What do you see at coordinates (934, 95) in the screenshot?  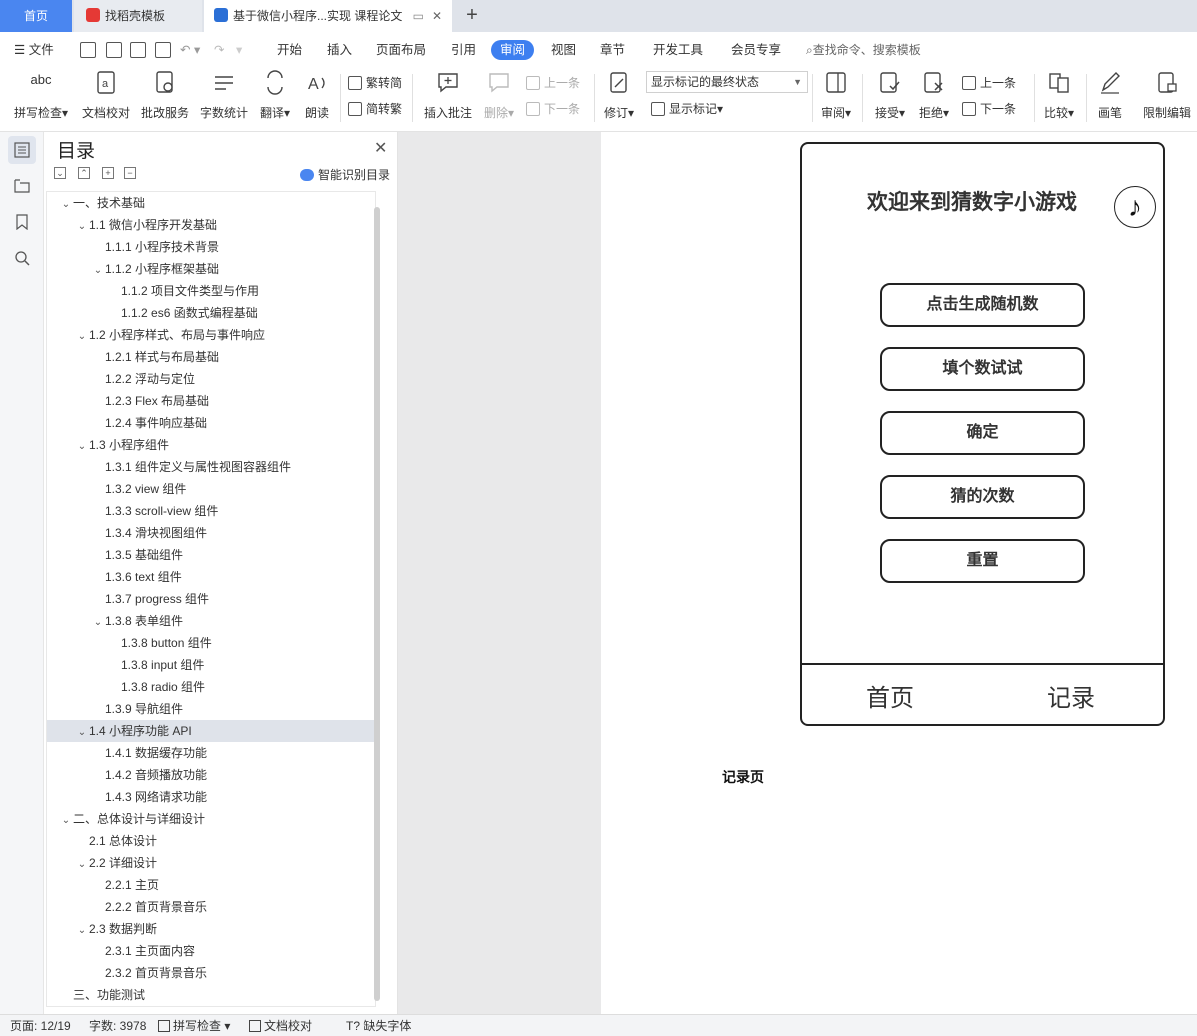 I see `reject-button: 拒绝▾` at bounding box center [934, 95].